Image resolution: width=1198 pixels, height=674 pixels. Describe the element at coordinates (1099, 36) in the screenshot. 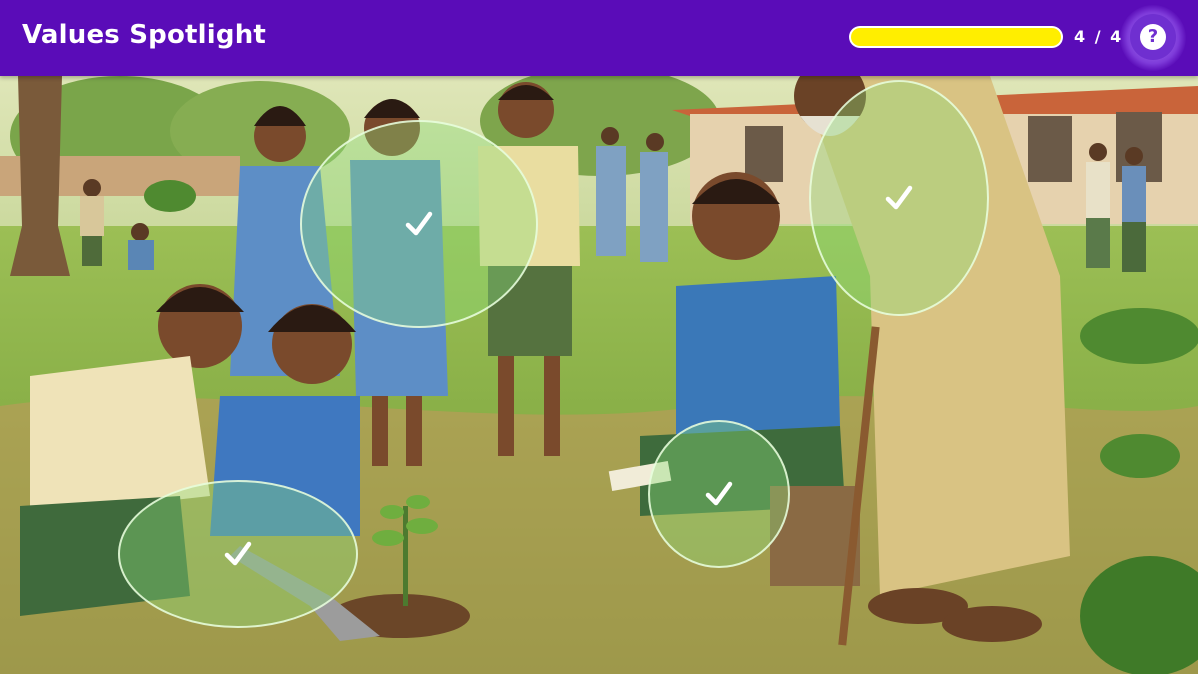

I see `progress-count: 4 / 4` at that location.